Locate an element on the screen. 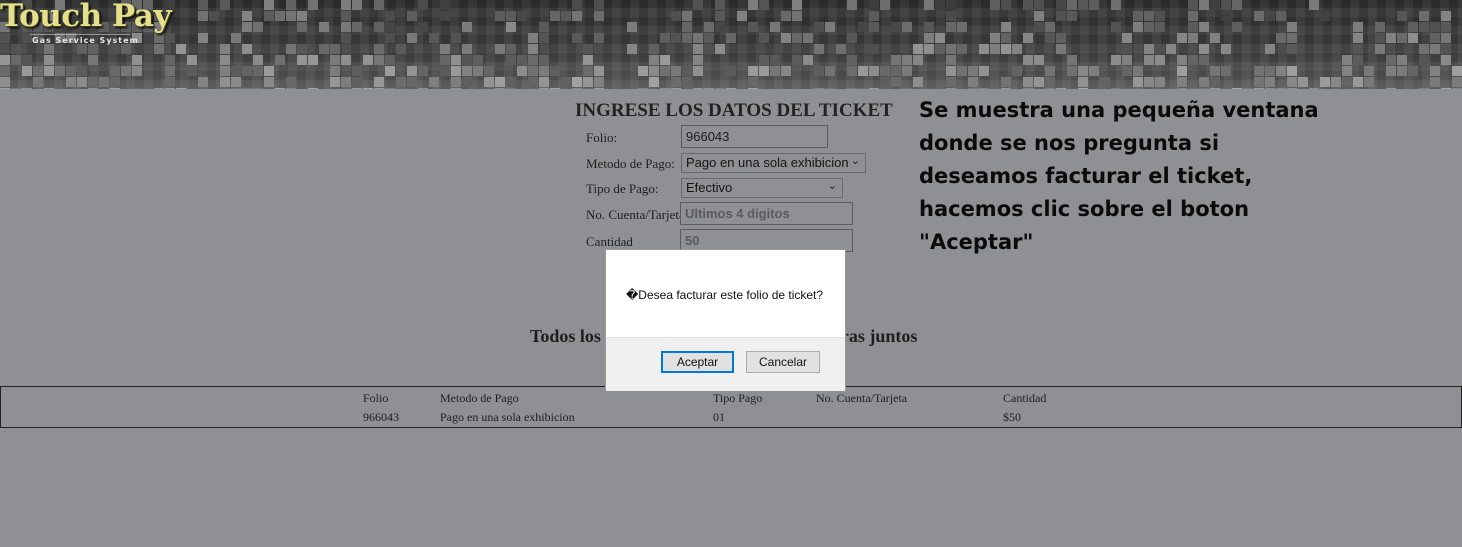  cell-folio: 966043 is located at coordinates (381, 417).